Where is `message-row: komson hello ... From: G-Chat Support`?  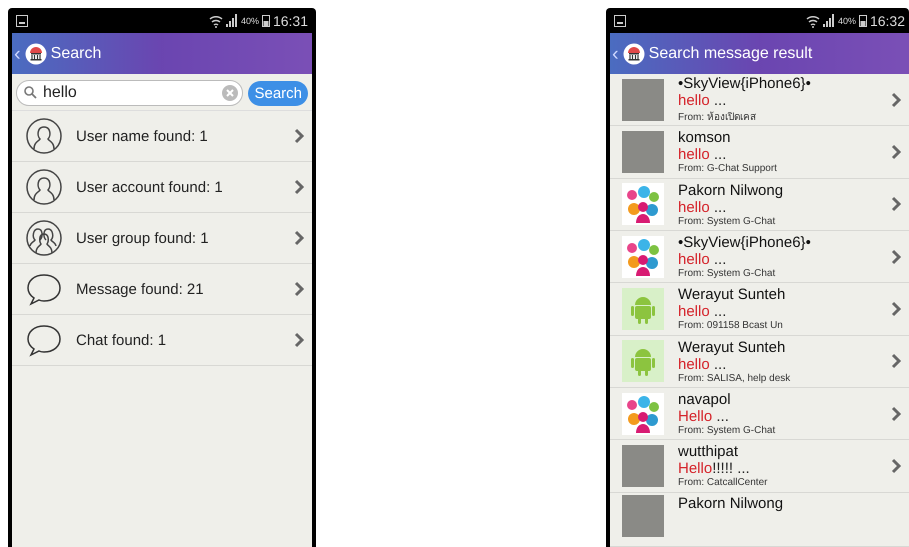 message-row: komson hello ... From: G-Chat Support is located at coordinates (759, 152).